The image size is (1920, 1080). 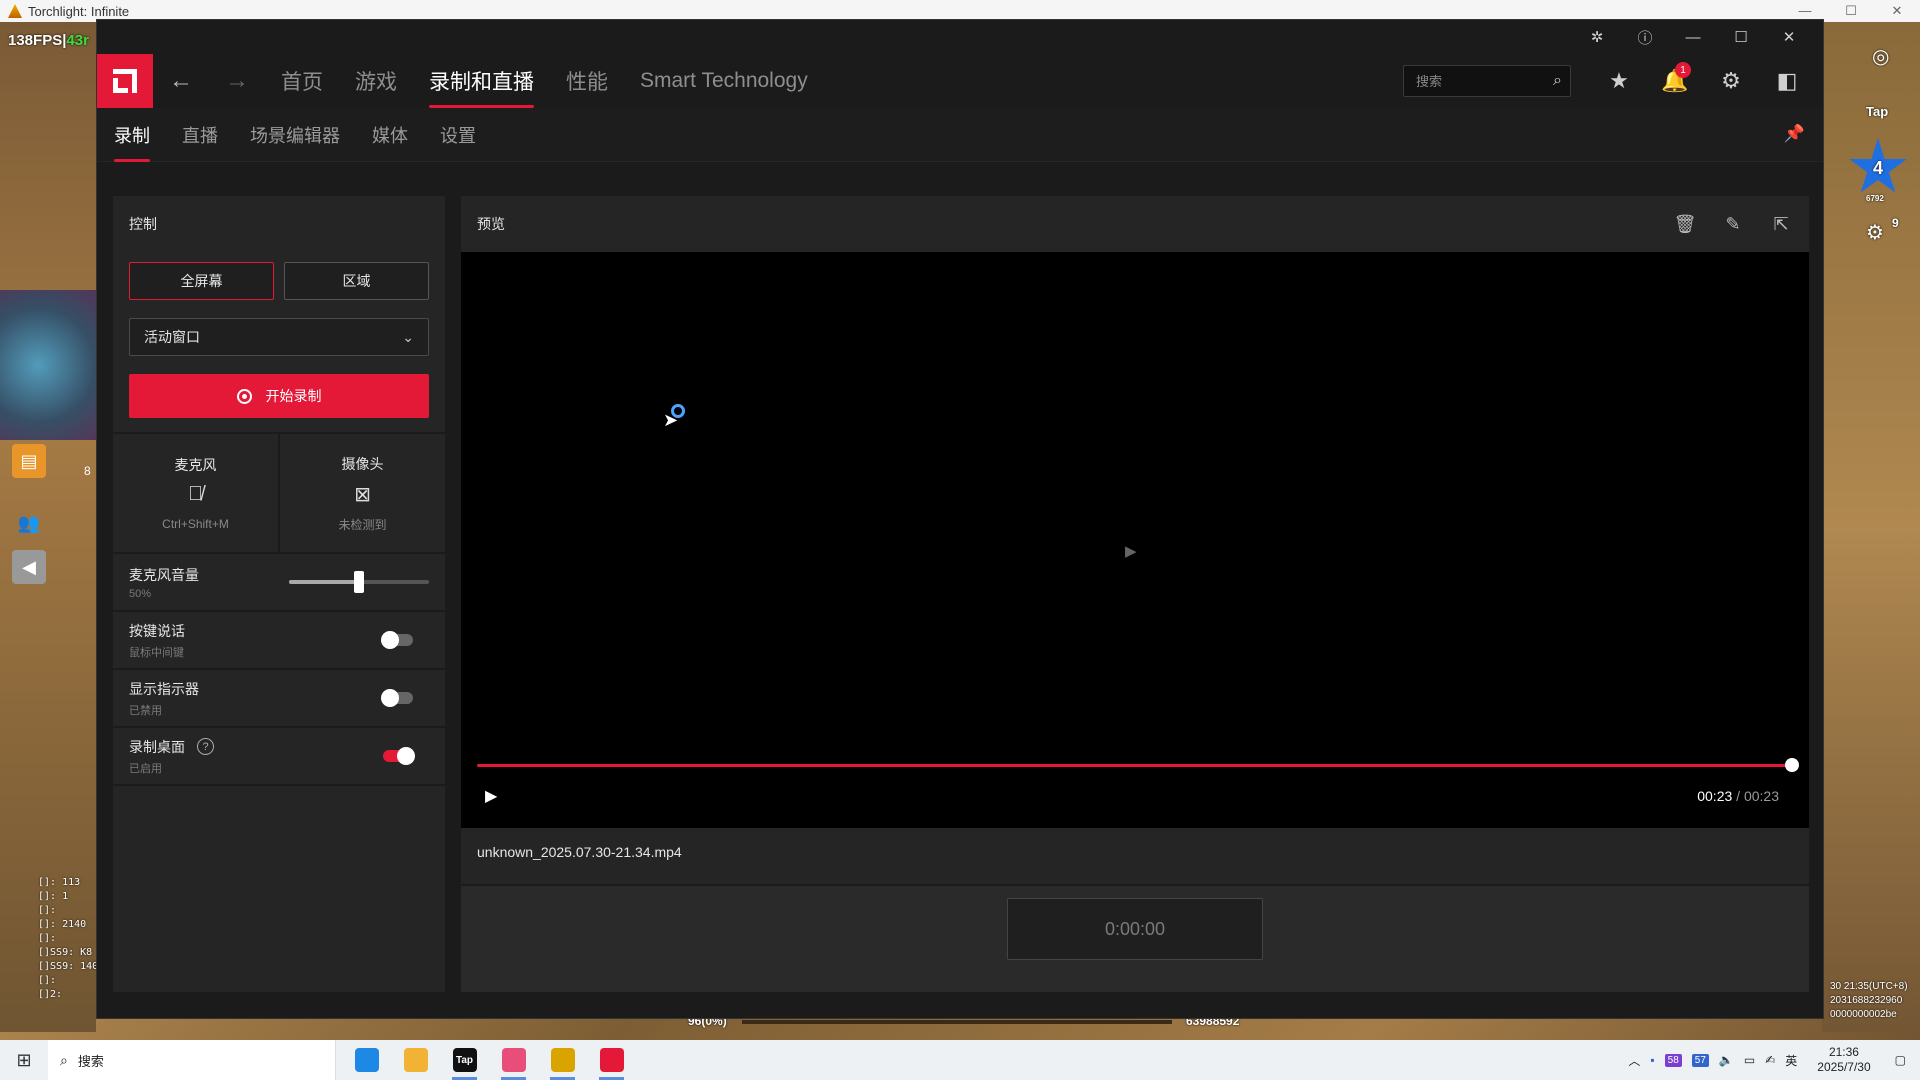 What do you see at coordinates (1131, 551) in the screenshot?
I see `center-play-icon: ▶` at bounding box center [1131, 551].